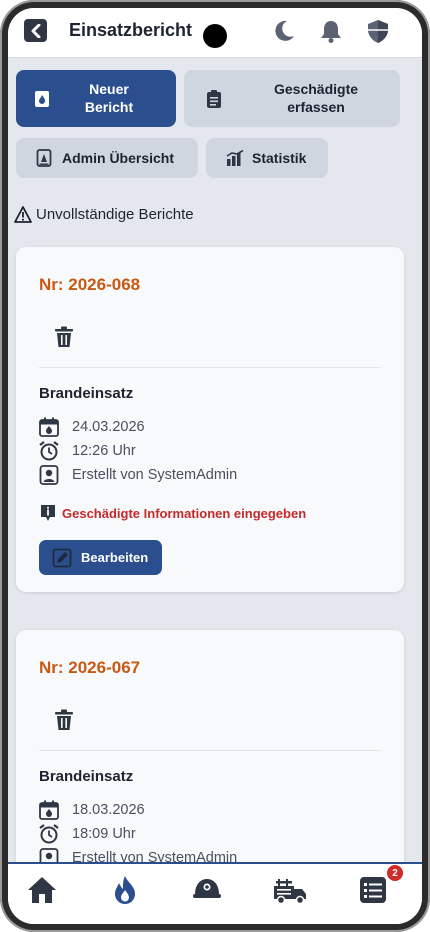 The height and width of the screenshot is (932, 430). I want to click on back-icon, so click(35, 30).